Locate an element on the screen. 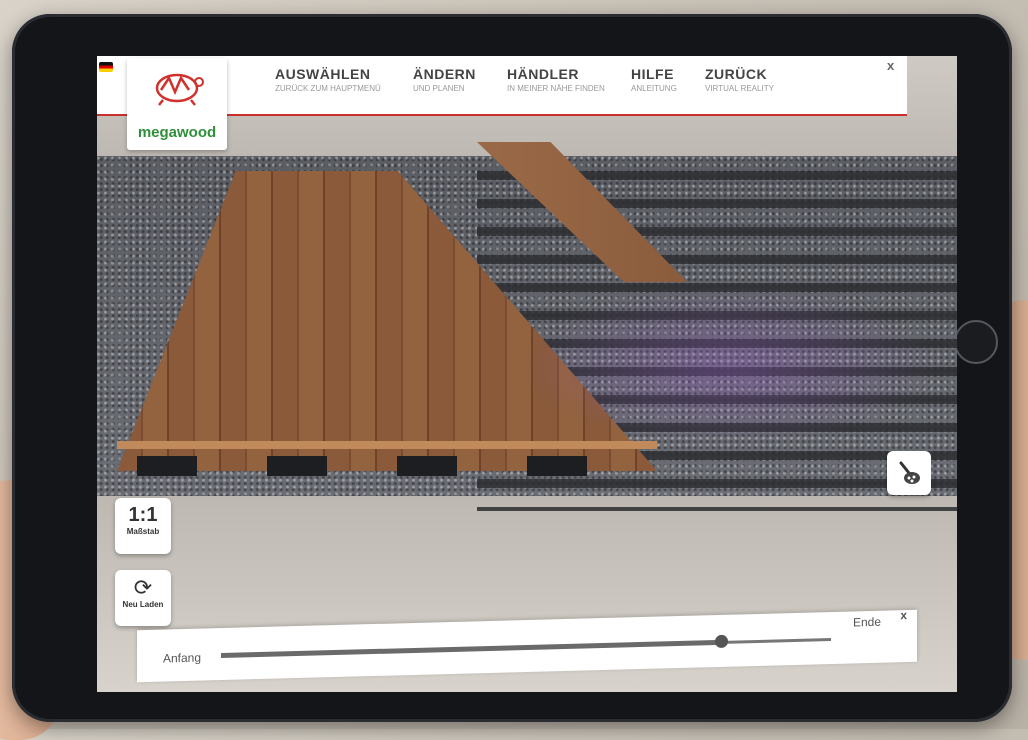 This screenshot has width=1028, height=740. nav-auswaehlen: AUSWÄHLEN ZURÜCK ZUM HAUPTMENÜ is located at coordinates (328, 79).